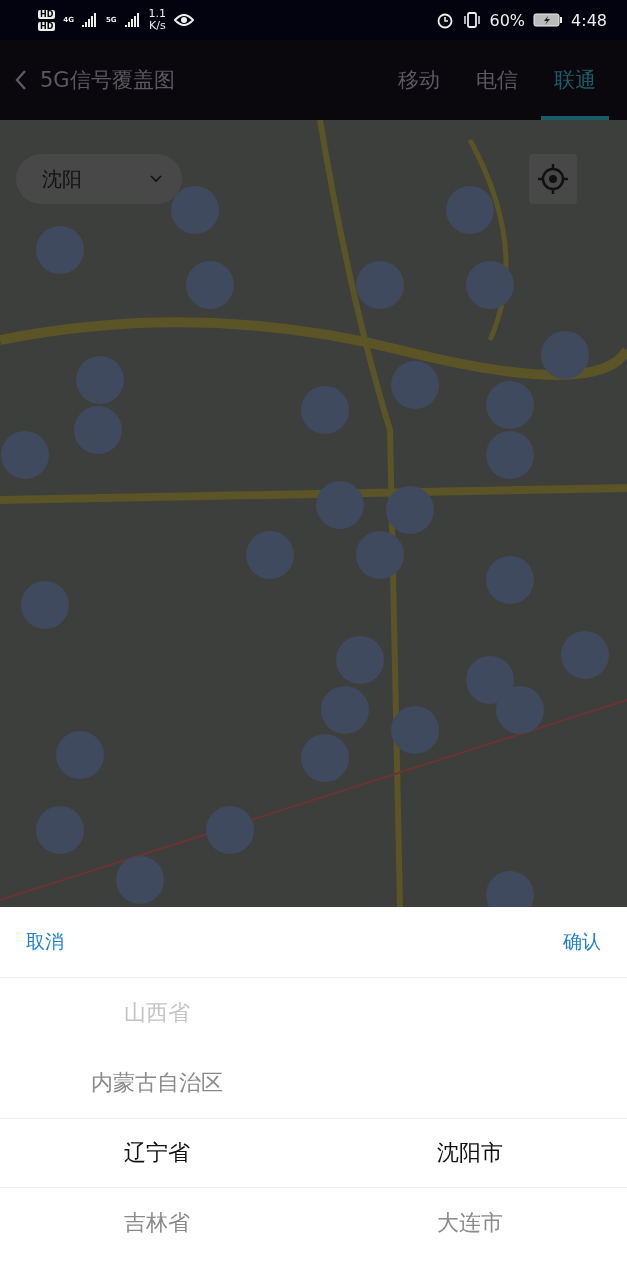 This screenshot has width=627, height=1280. I want to click on alarm-icon, so click(444, 20).